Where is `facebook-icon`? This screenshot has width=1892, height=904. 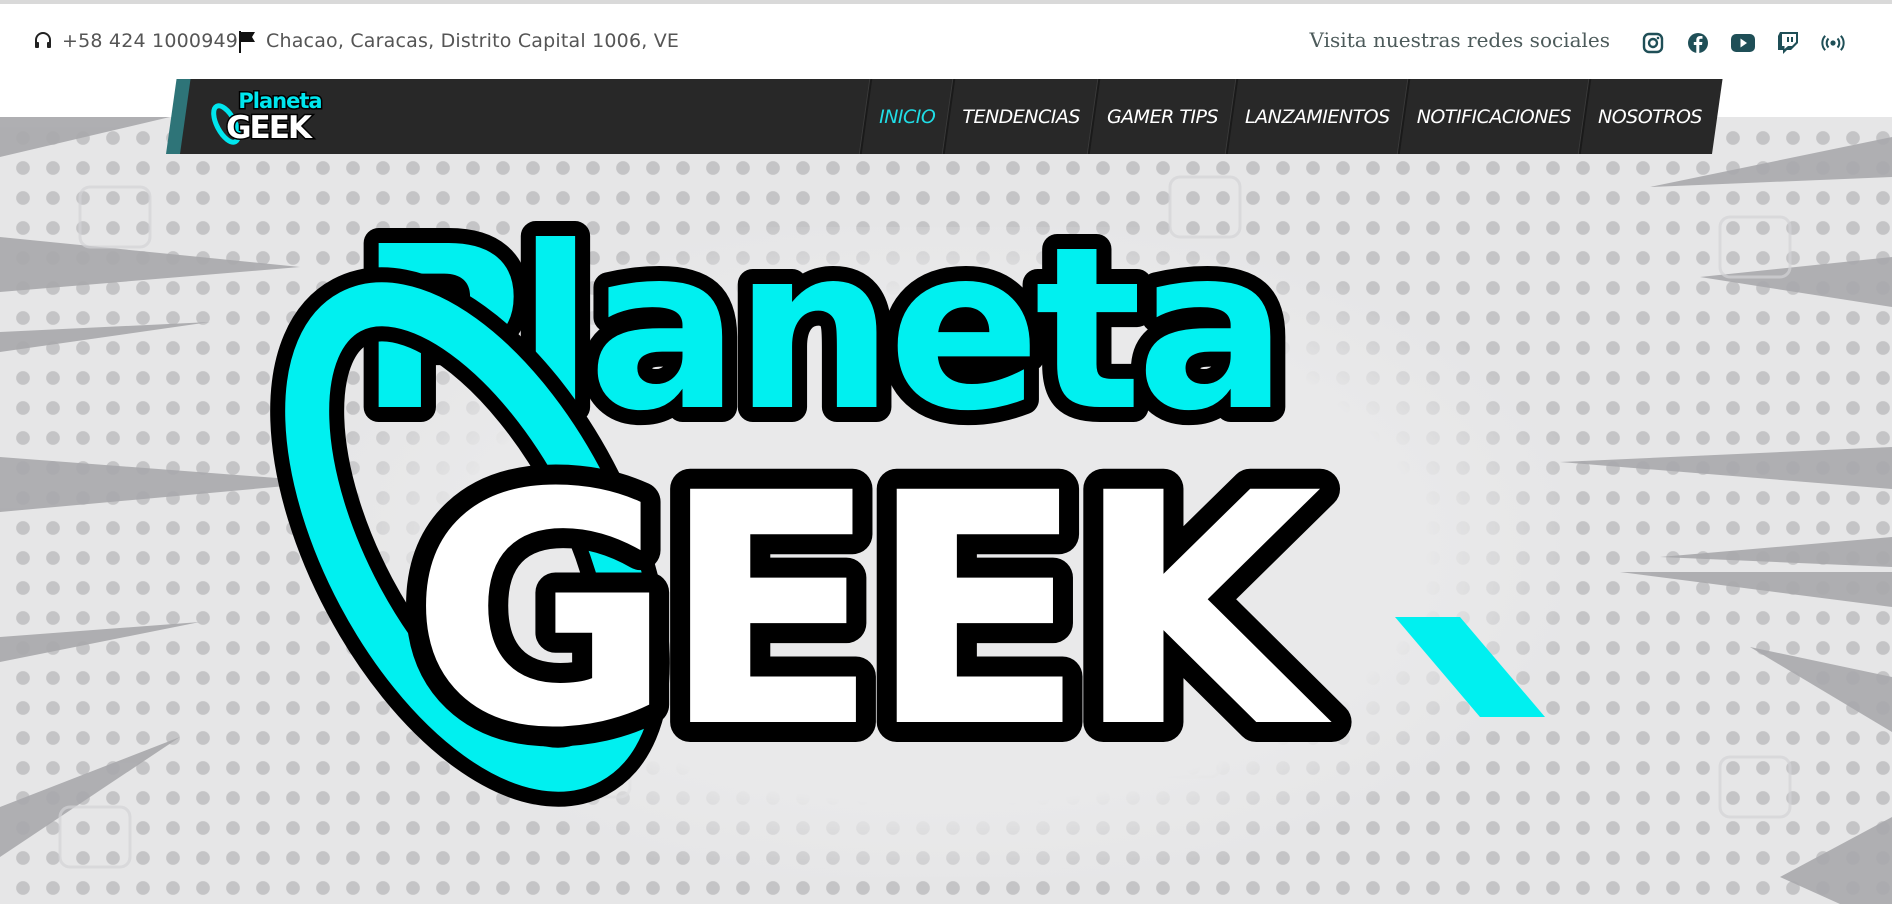 facebook-icon is located at coordinates (1697, 43).